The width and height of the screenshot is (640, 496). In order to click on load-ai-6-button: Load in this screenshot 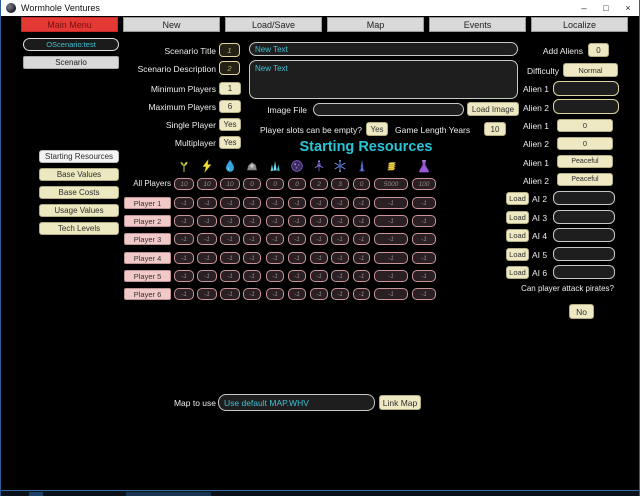, I will do `click(517, 272)`.